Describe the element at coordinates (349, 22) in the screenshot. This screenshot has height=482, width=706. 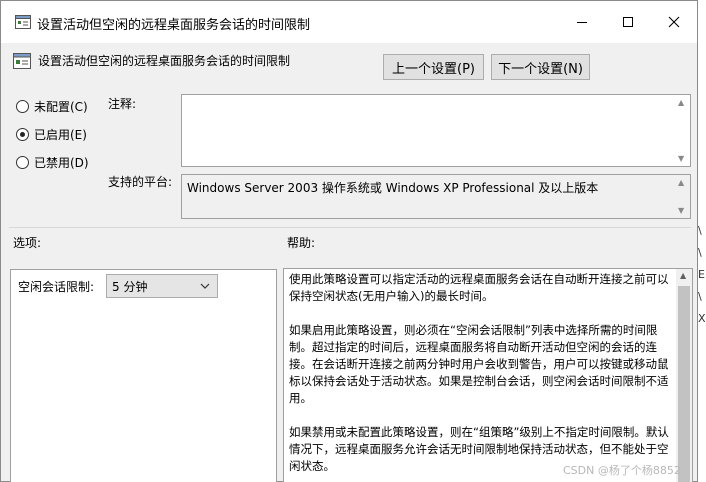
I see `title-bar: 设置活动但空闲的远程桌面服务会话的时间限制` at that location.